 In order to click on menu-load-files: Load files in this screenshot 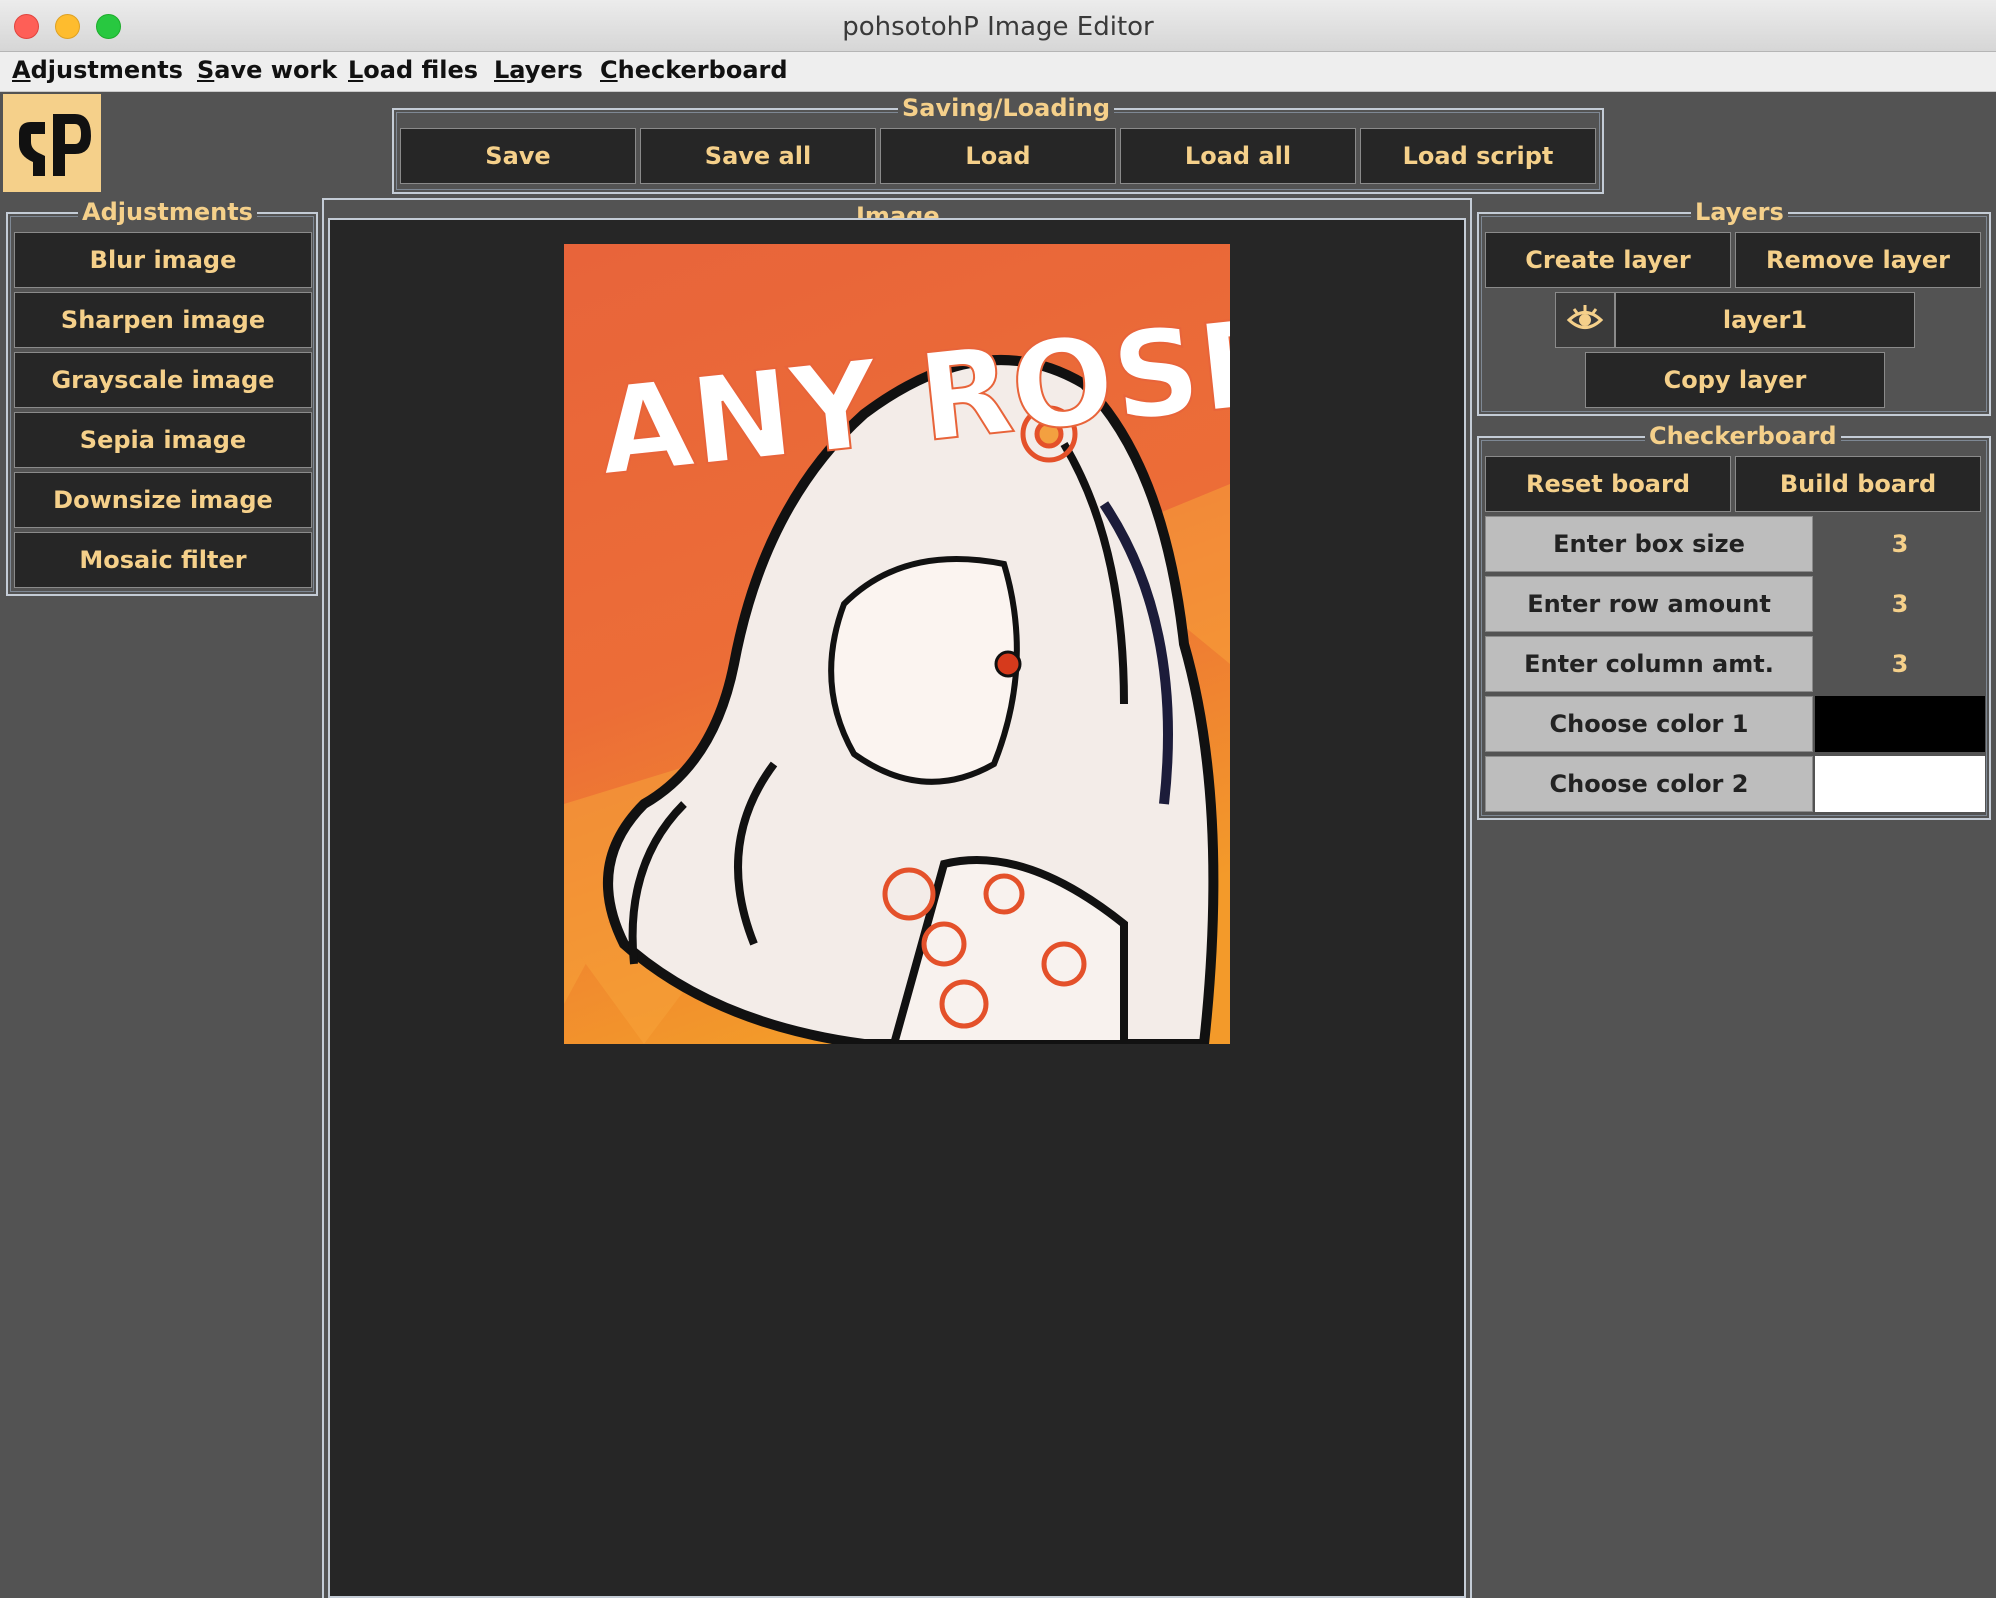, I will do `click(413, 70)`.